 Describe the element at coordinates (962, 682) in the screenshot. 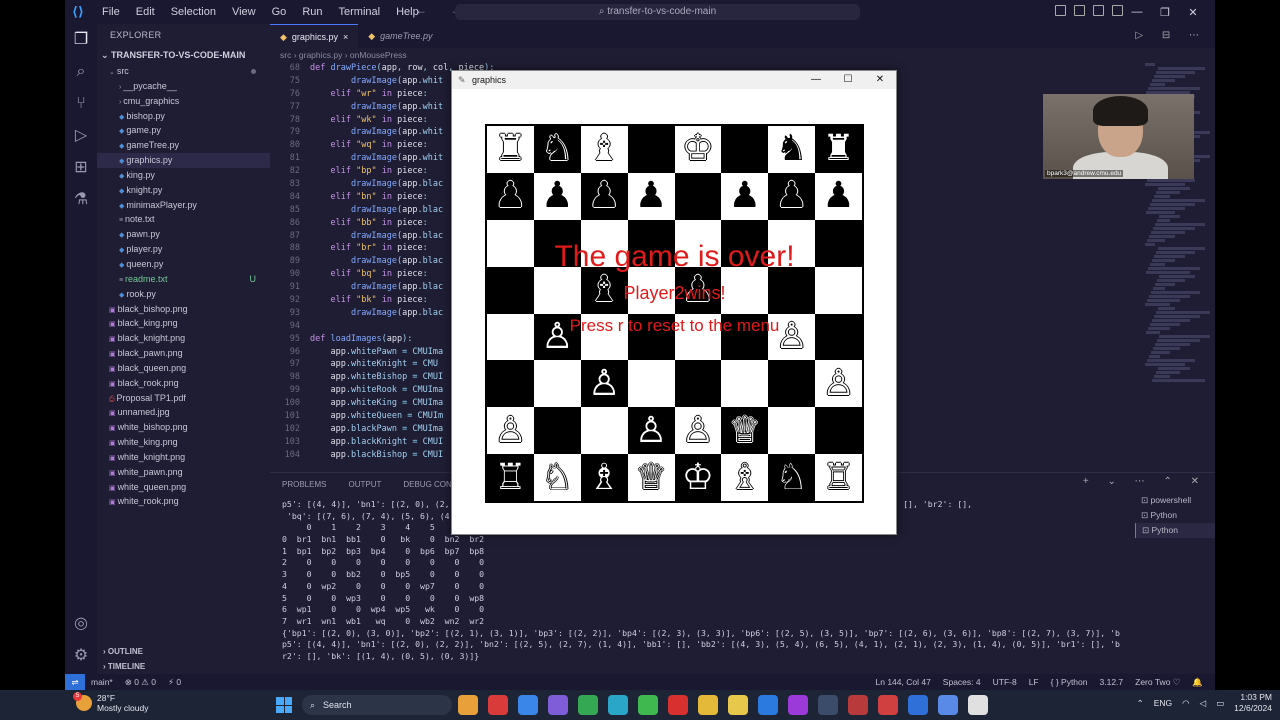

I see `status-right-item: Spaces: 4` at that location.